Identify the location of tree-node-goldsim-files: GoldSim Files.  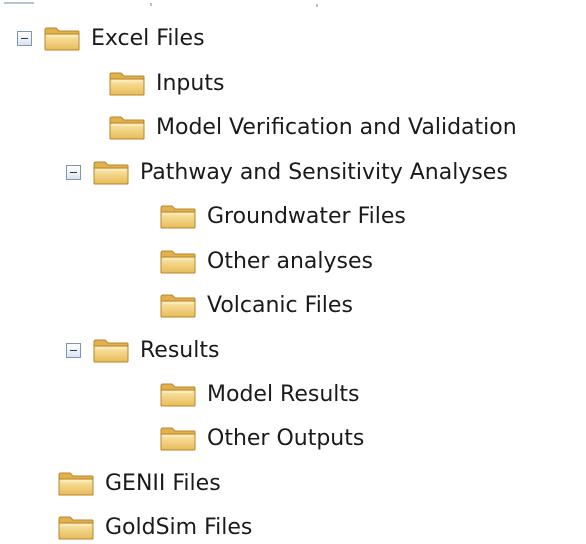
(154, 527).